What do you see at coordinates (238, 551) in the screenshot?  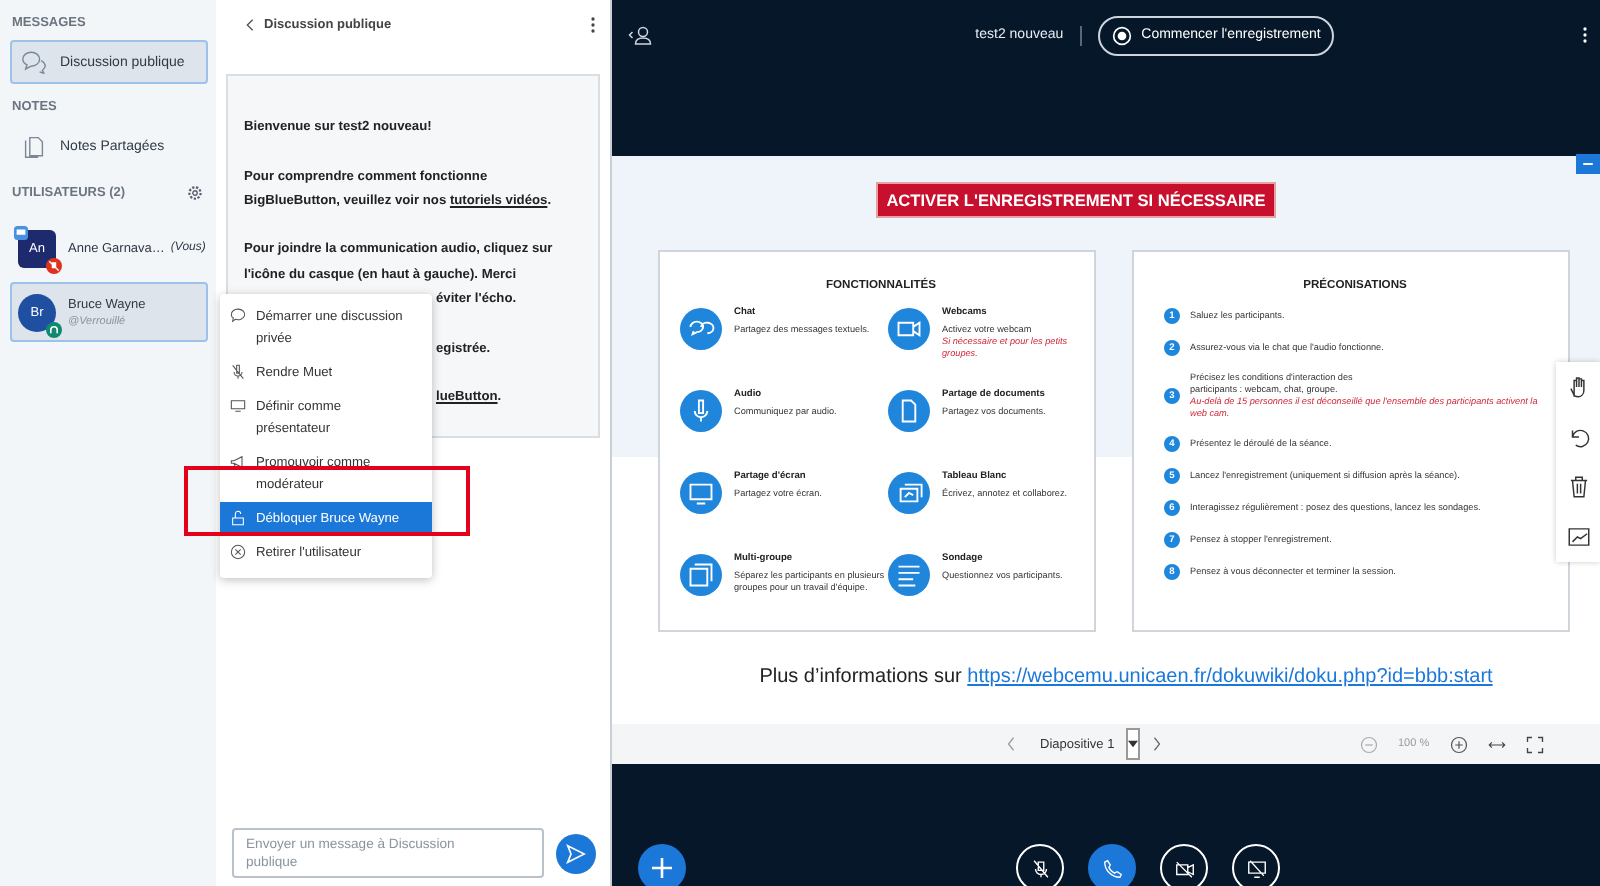 I see `close-icon` at bounding box center [238, 551].